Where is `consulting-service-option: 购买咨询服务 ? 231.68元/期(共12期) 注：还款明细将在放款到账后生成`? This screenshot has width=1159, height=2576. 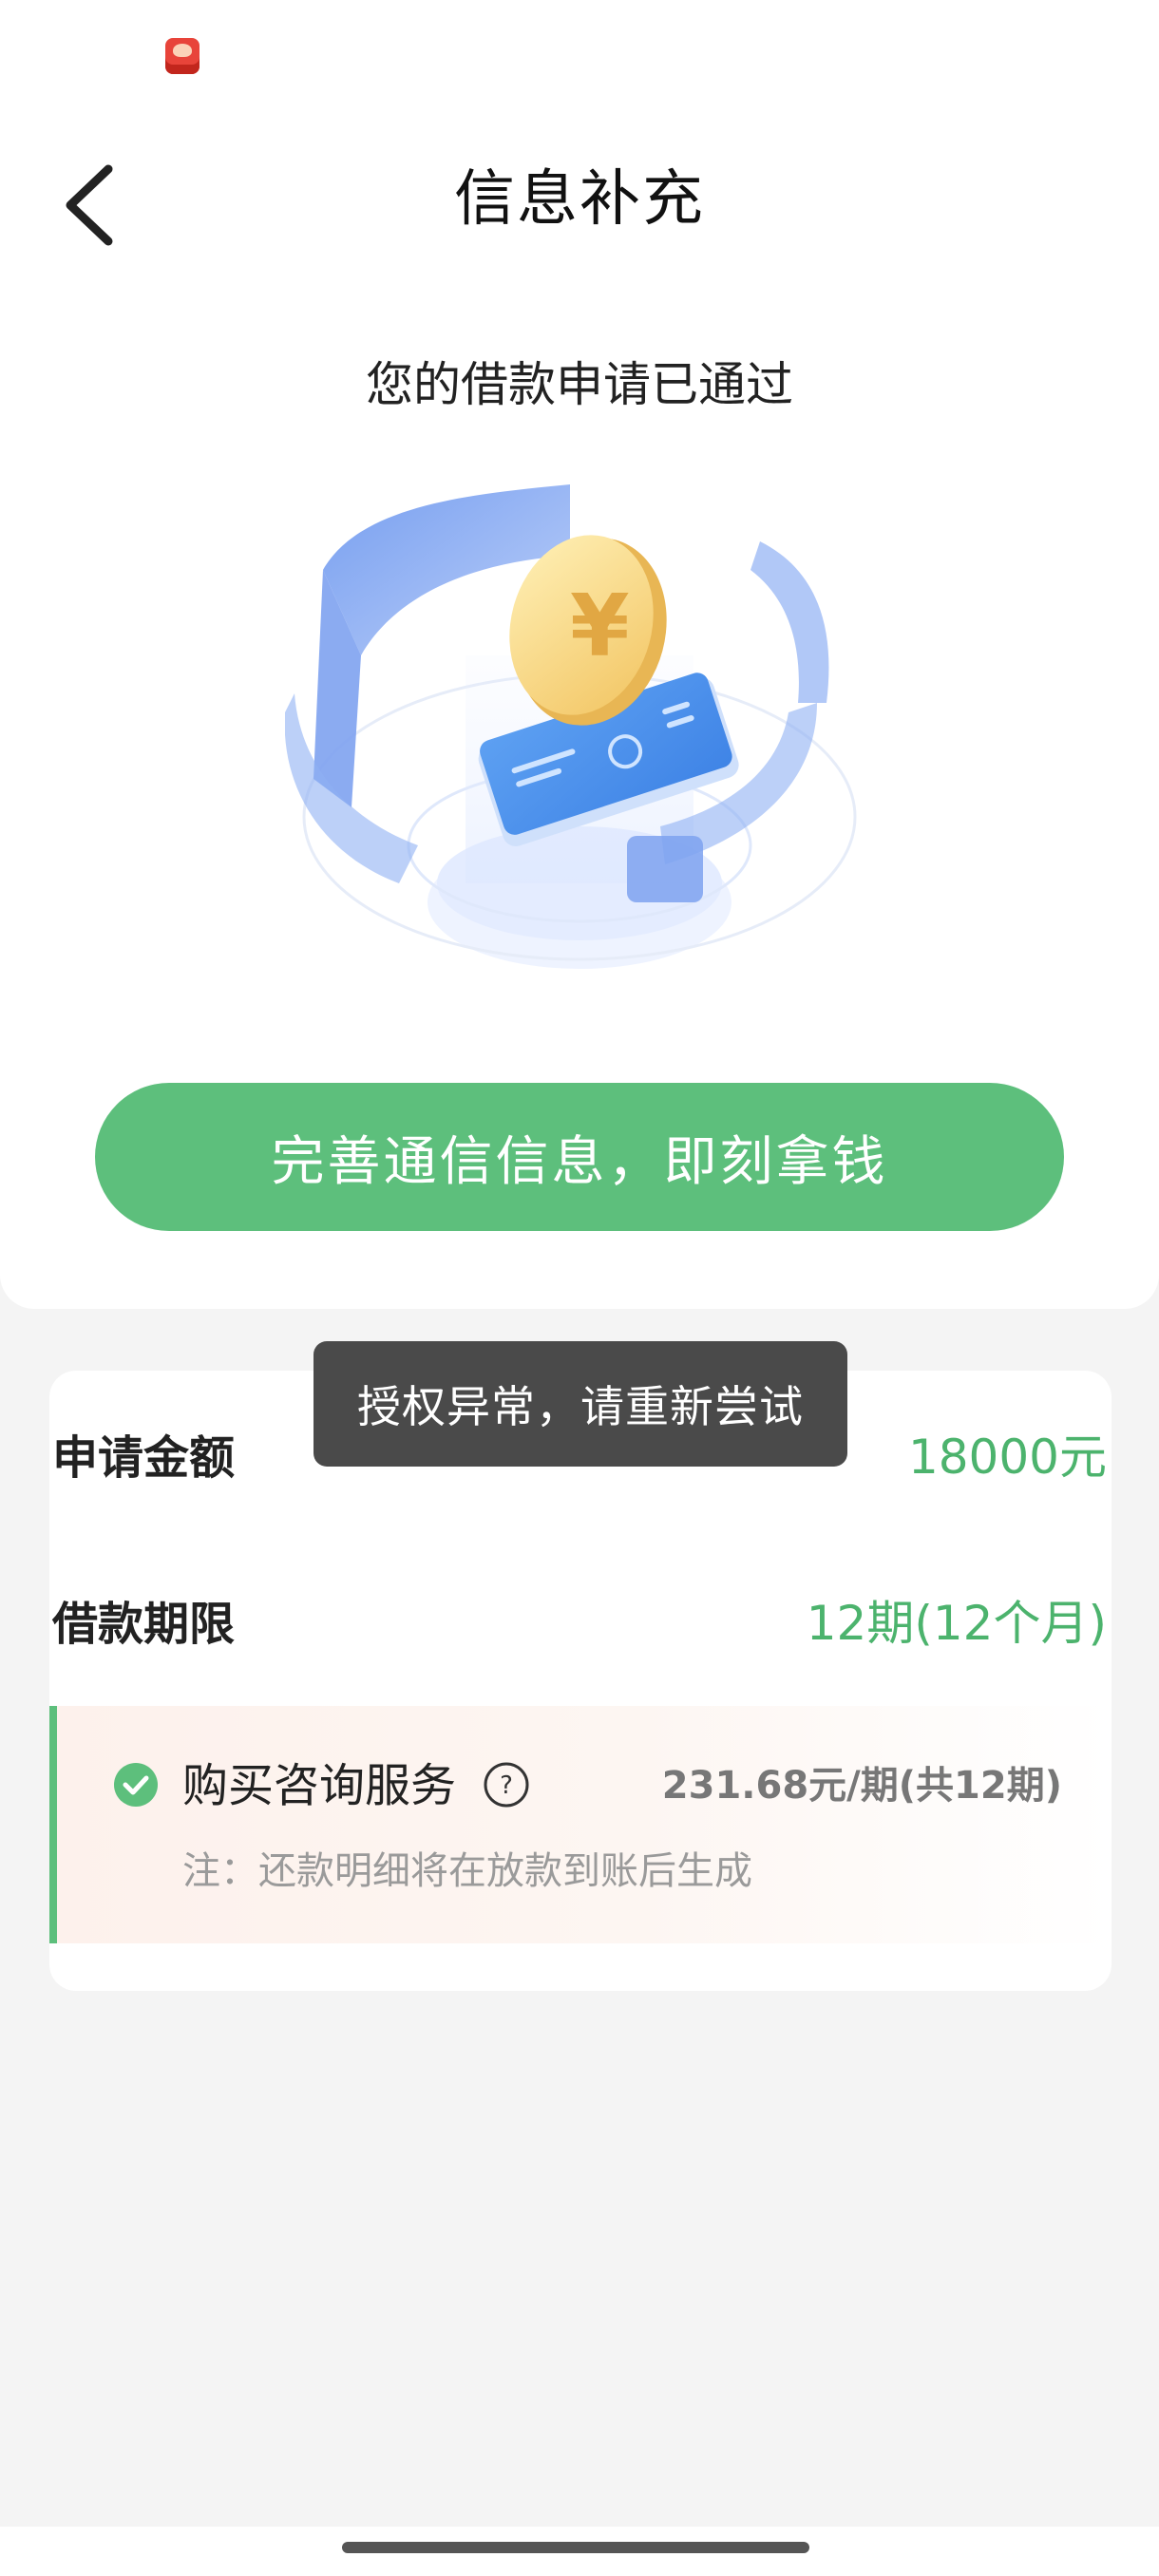
consulting-service-option: 购买咨询服务 ? 231.68元/期(共12期) 注：还款明细将在放款到账后生成 is located at coordinates (580, 1824).